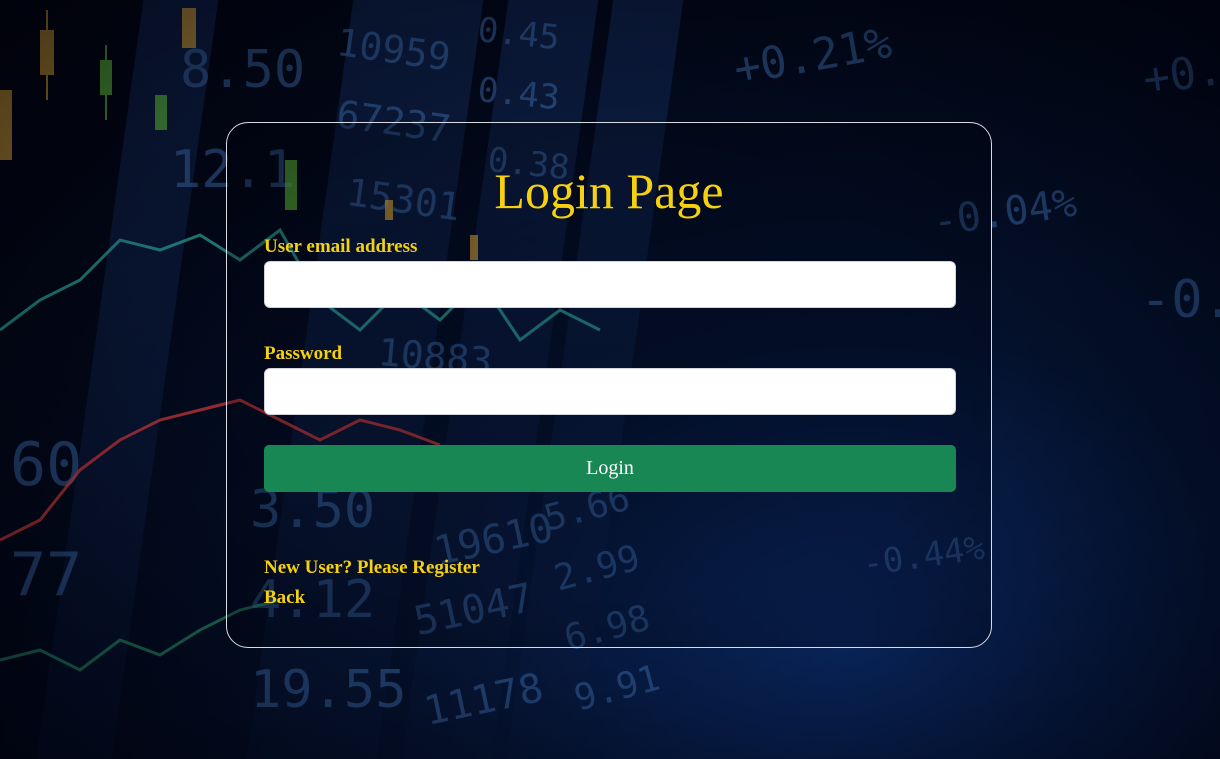  I want to click on register-link: New User? Please Register, so click(372, 568).